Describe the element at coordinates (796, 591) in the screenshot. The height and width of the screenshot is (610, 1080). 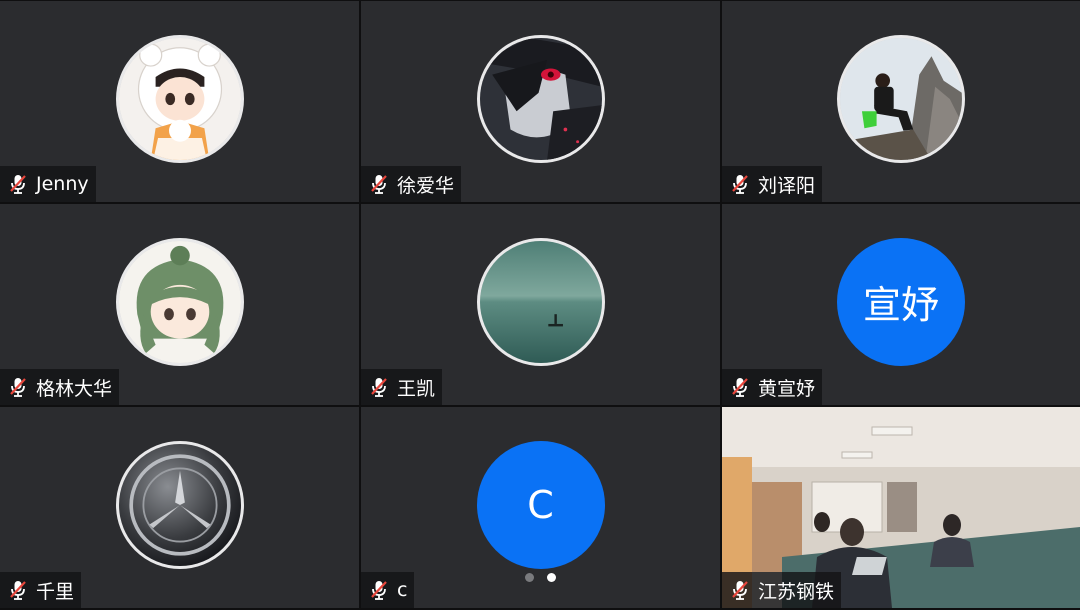
I see `participant-name: 江苏钢铁` at that location.